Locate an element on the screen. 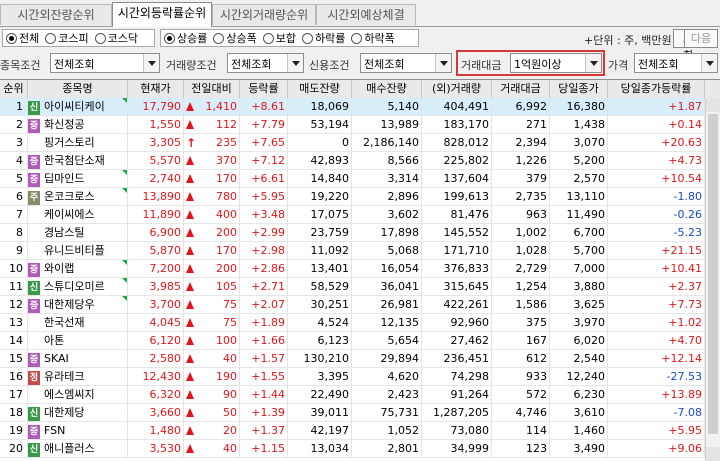 The height and width of the screenshot is (461, 720). stock-name: 아이씨티케이 is located at coordinates (74, 106).